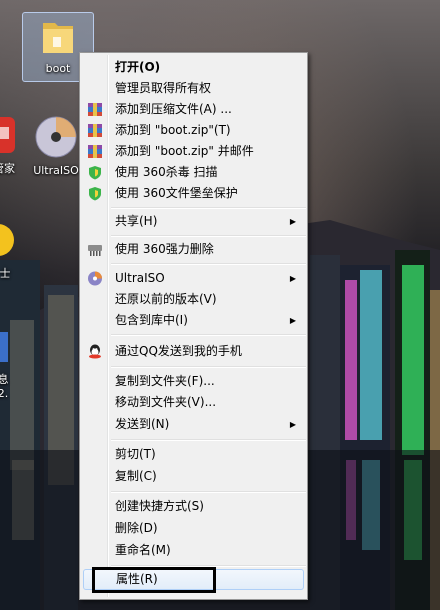 This screenshot has height=610, width=440. I want to click on menu-item-label: 通过QQ发送到我的手机, so click(178, 351).